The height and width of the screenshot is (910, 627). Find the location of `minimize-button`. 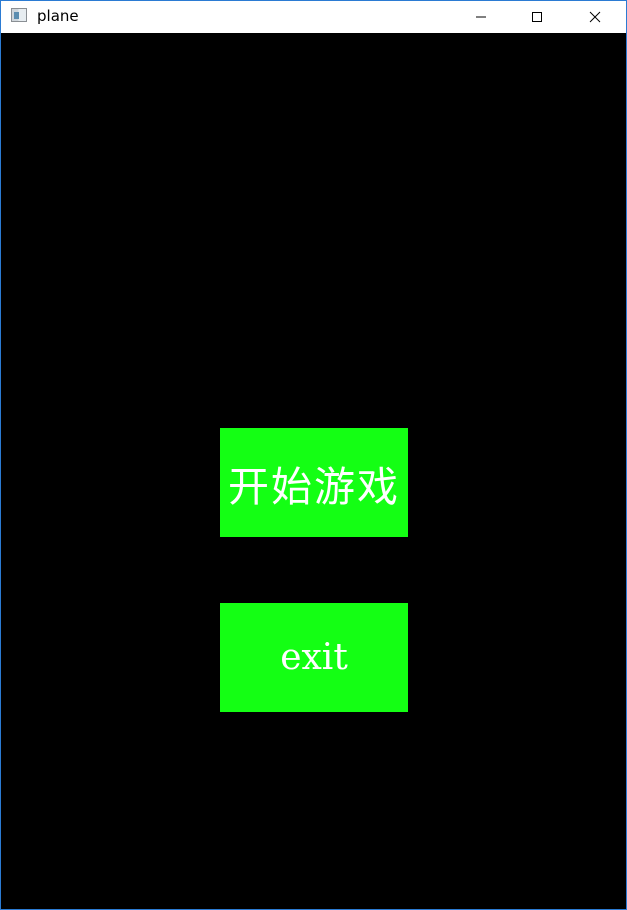

minimize-button is located at coordinates (481, 17).